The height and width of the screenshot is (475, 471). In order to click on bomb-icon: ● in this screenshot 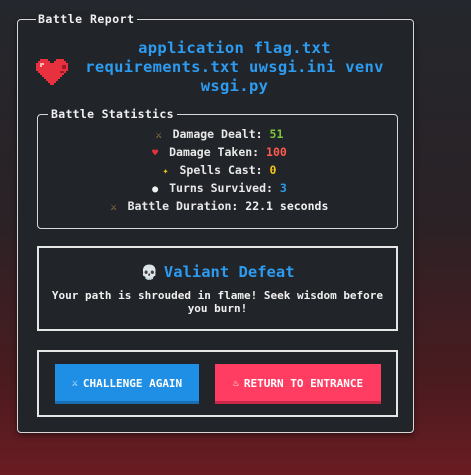, I will do `click(155, 189)`.